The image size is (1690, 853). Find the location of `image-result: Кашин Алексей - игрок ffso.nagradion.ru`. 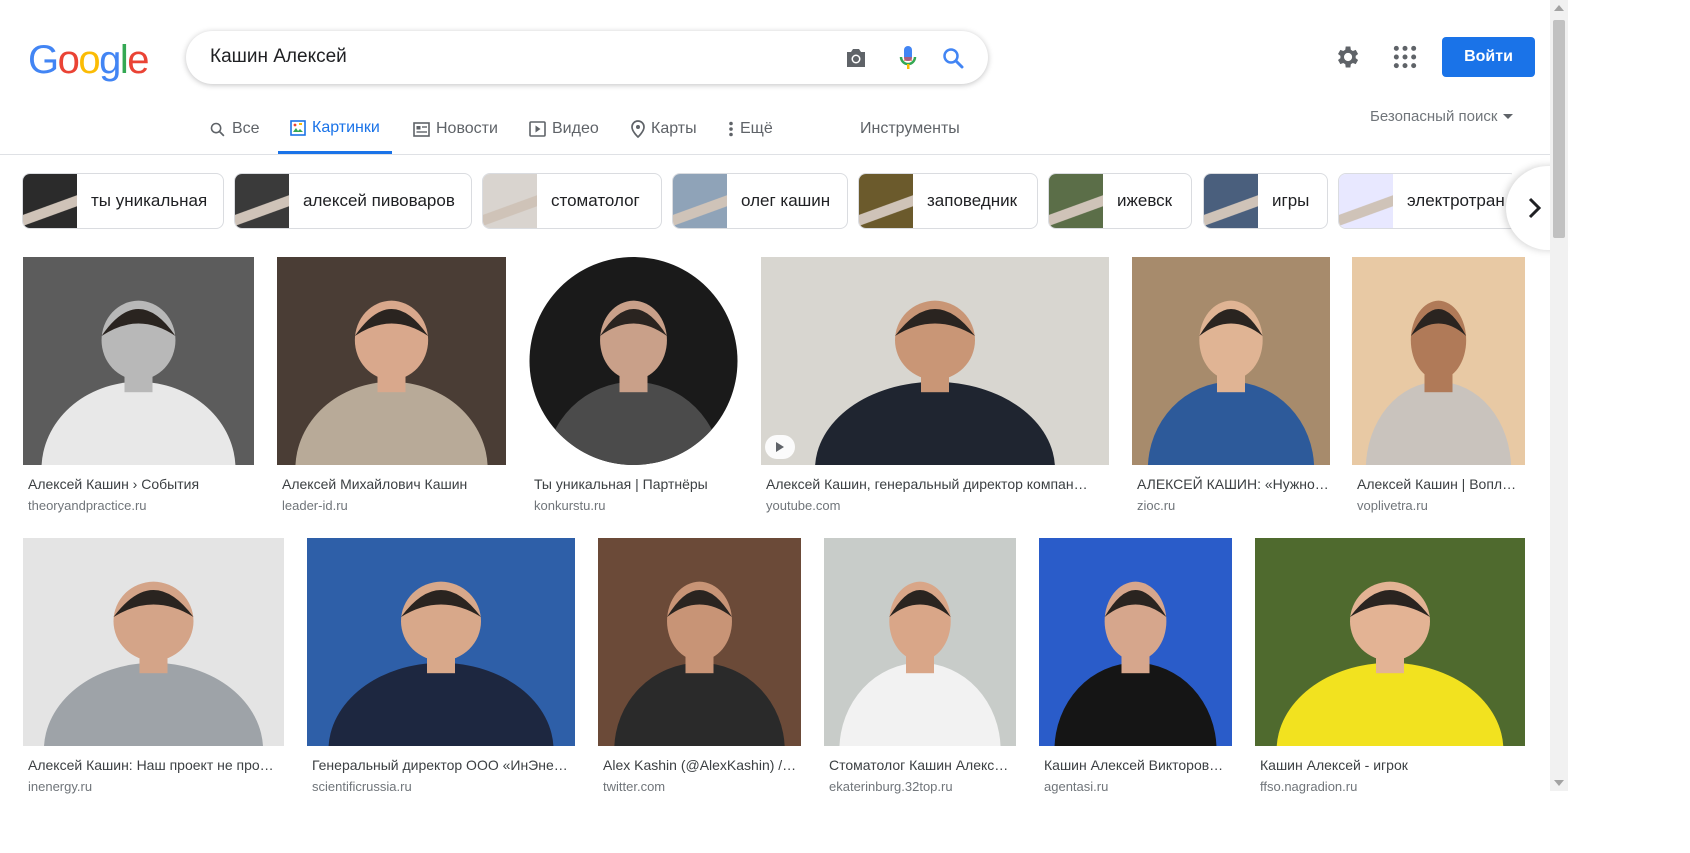

image-result: Кашин Алексей - игрок ffso.nagradion.ru is located at coordinates (1390, 666).